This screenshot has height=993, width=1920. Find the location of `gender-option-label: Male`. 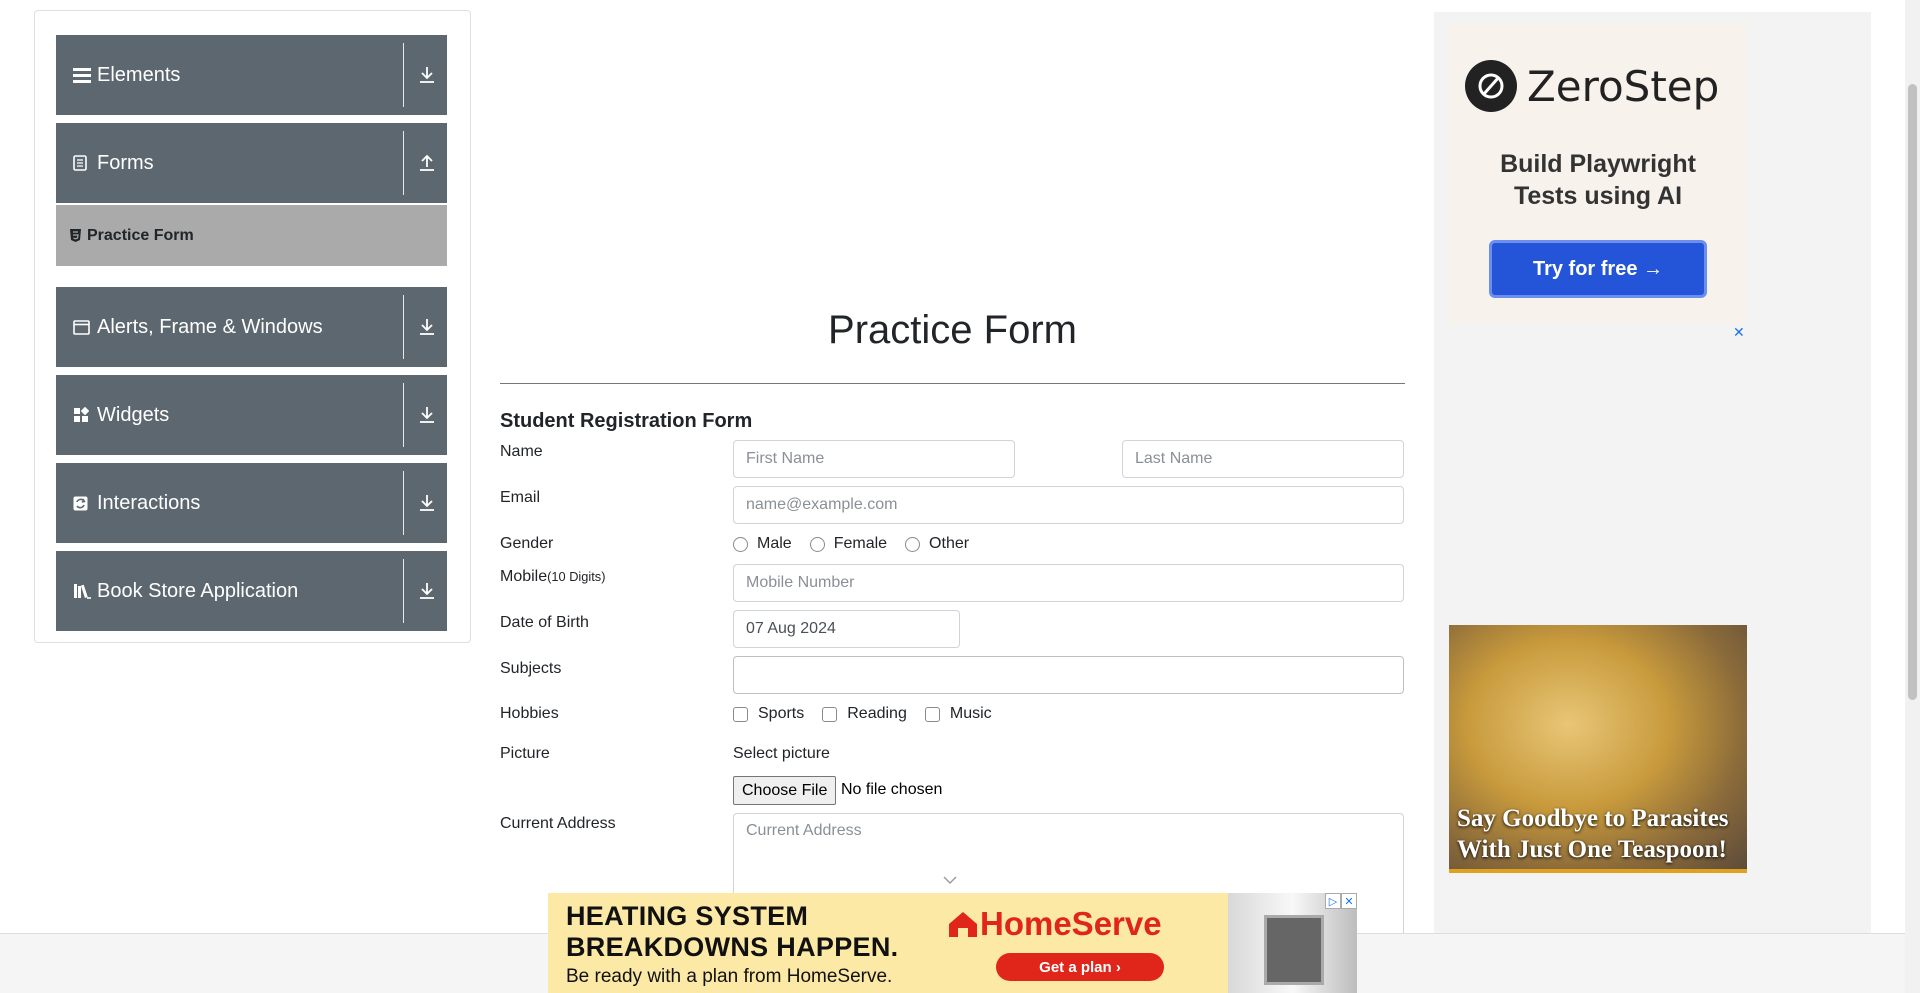

gender-option-label: Male is located at coordinates (774, 543).